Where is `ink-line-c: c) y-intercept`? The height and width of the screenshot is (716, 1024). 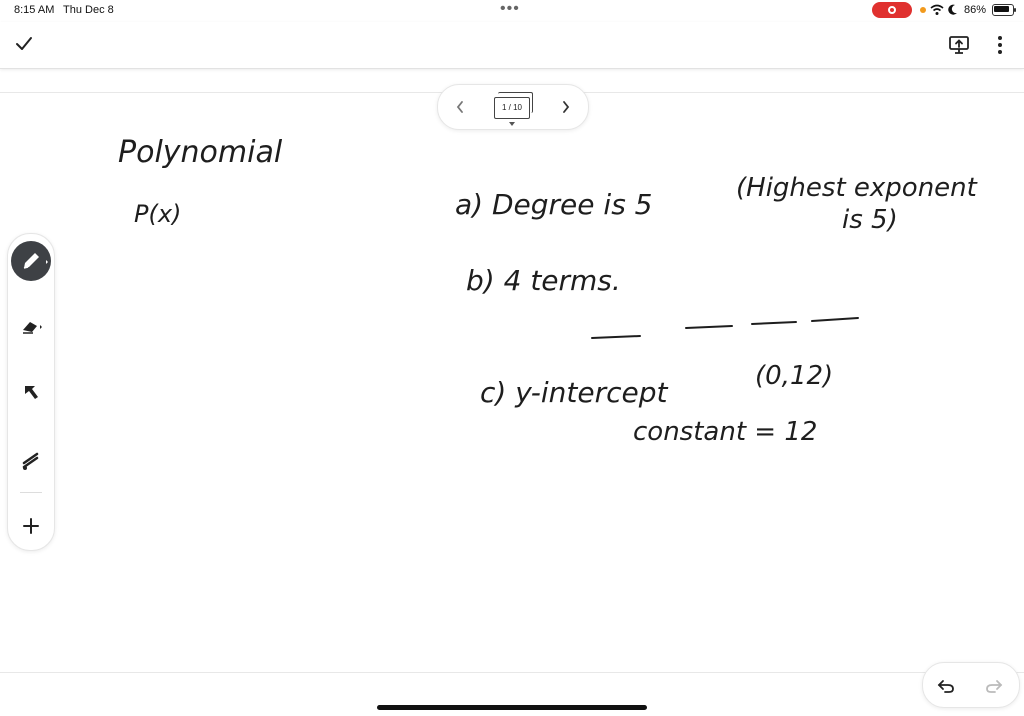
ink-line-c: c) y-intercept is located at coordinates (574, 392).